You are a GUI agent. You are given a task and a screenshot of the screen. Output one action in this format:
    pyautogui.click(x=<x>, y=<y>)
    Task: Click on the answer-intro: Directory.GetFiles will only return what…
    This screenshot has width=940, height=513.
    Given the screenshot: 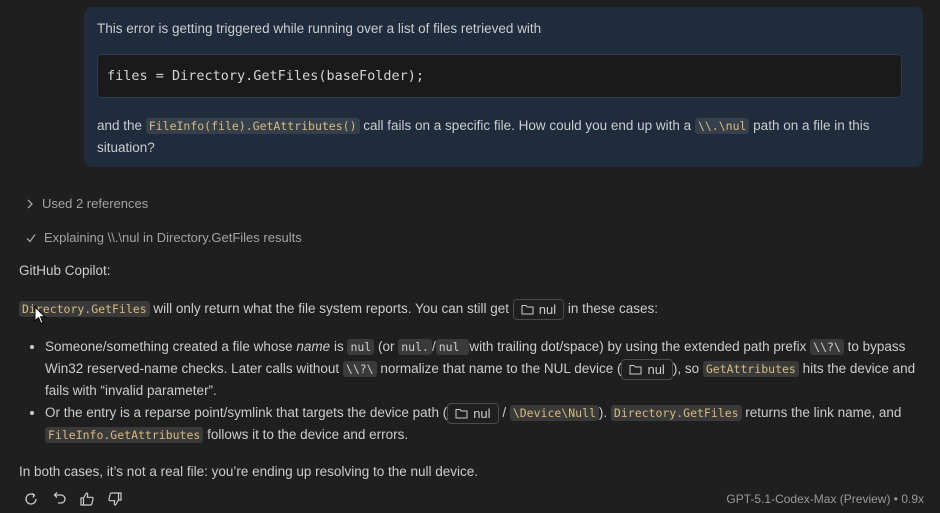 What is the action you would take?
    pyautogui.click(x=471, y=309)
    